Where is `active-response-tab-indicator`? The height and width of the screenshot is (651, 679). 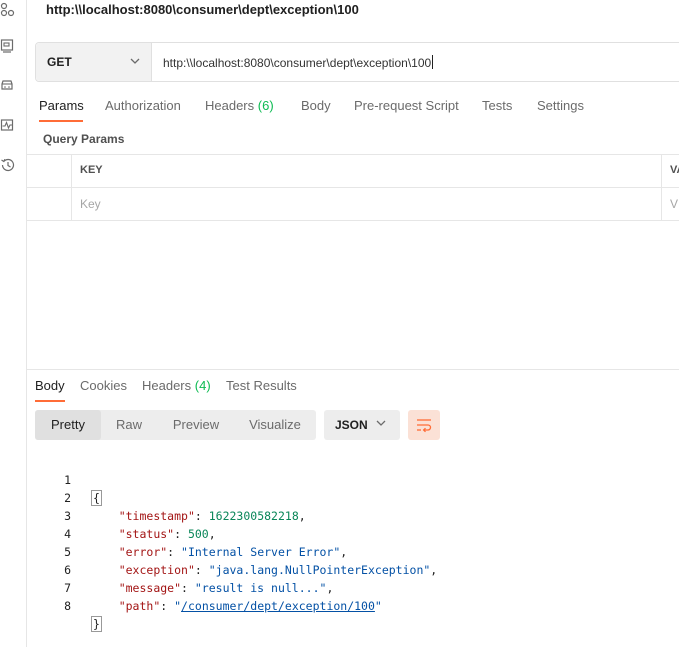
active-response-tab-indicator is located at coordinates (50, 401).